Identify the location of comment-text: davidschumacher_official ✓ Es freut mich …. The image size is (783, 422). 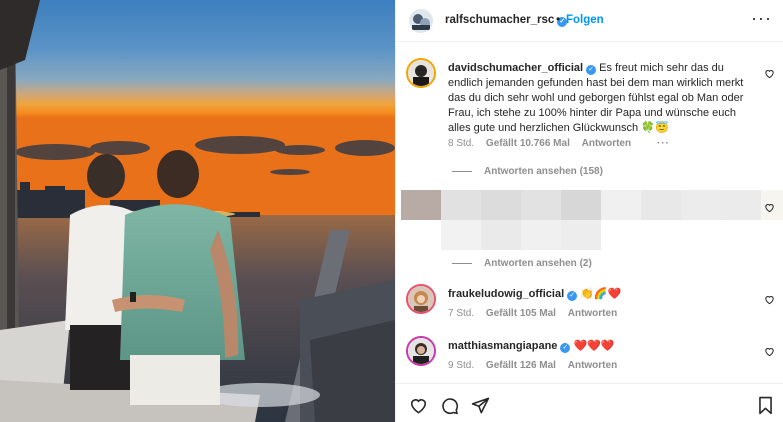
(603, 98).